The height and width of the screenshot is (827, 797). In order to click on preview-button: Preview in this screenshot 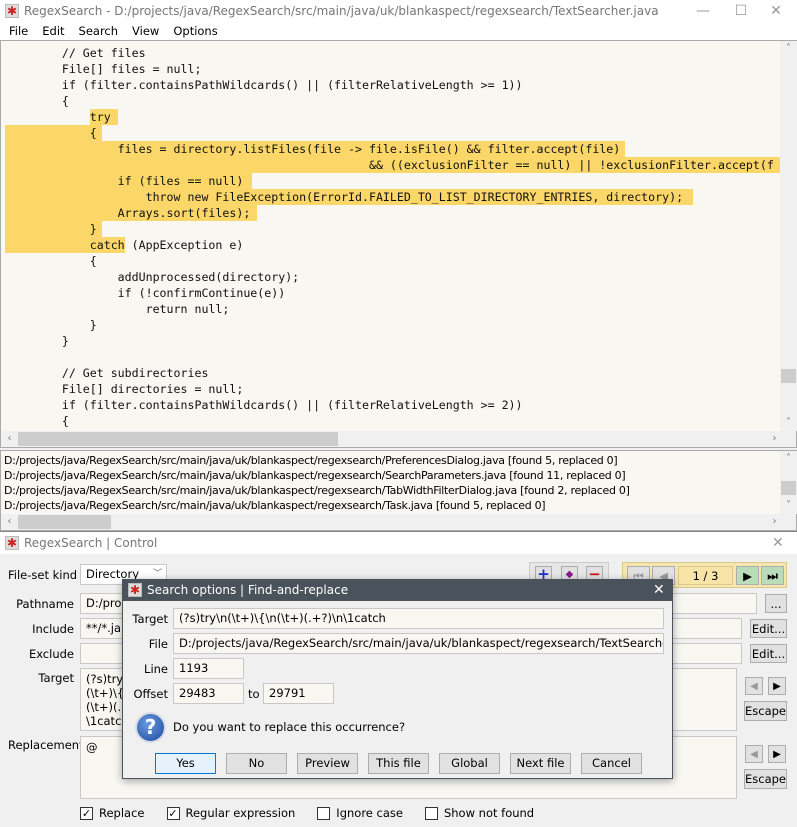, I will do `click(327, 763)`.